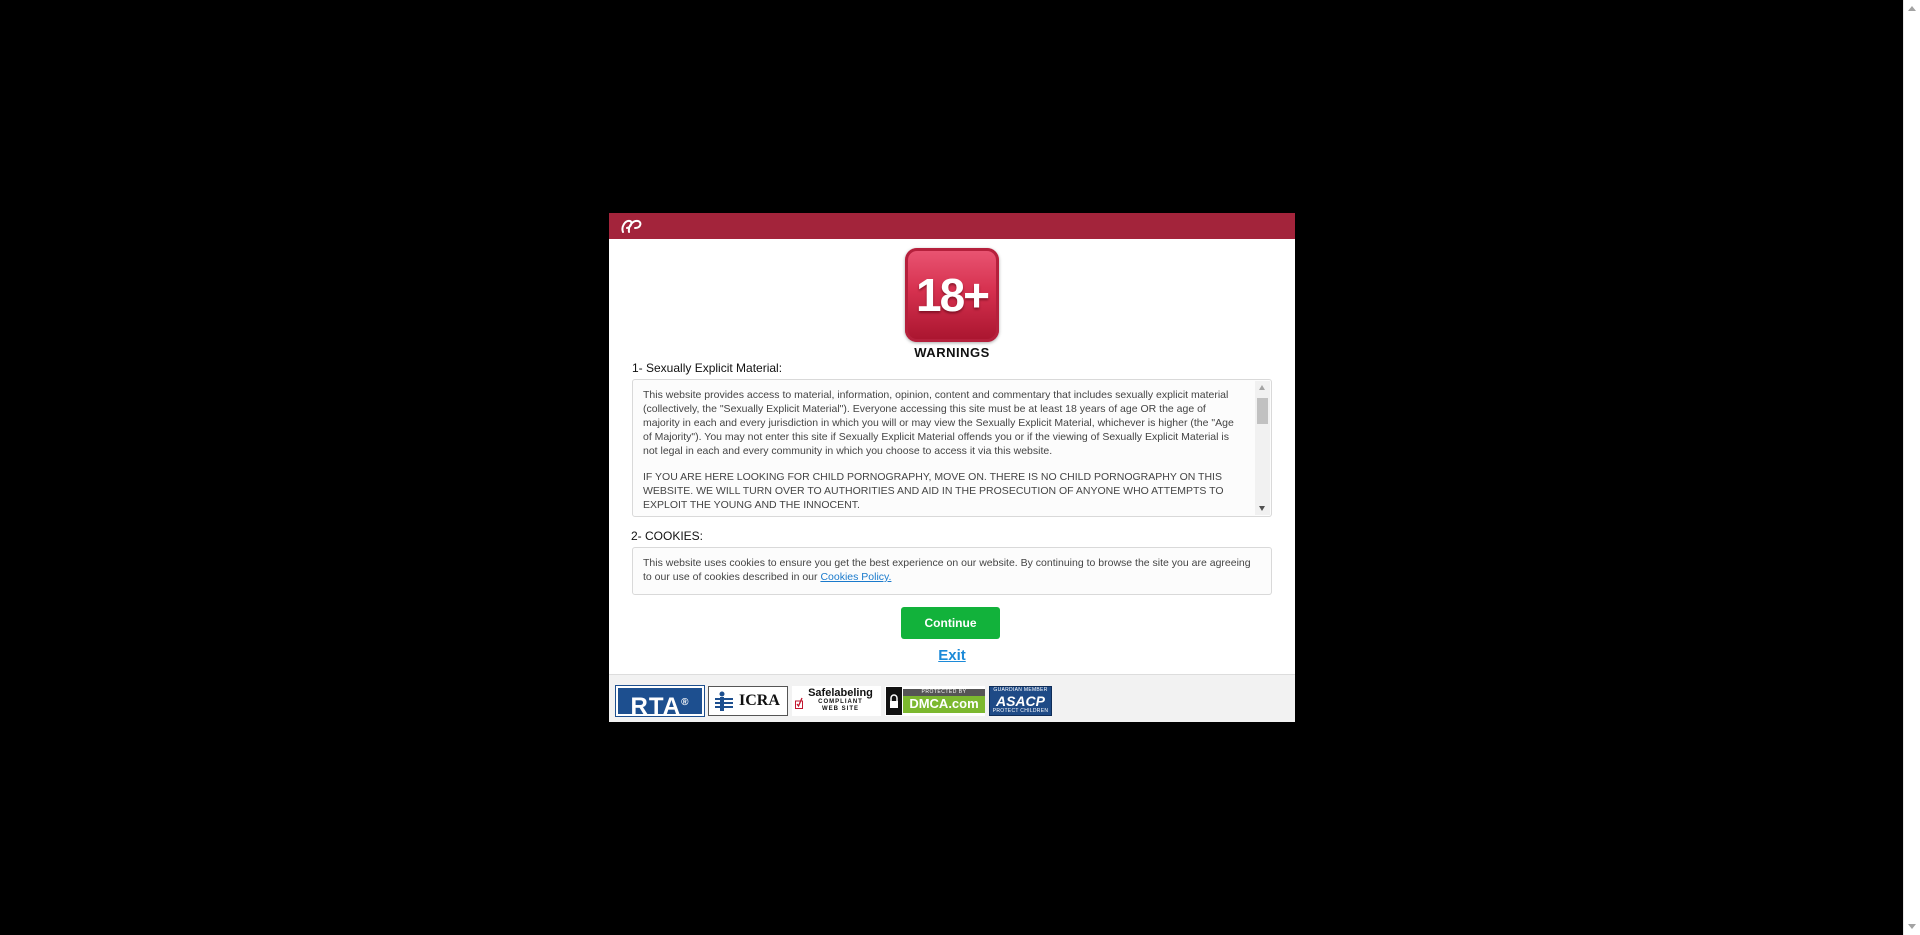 The image size is (1920, 935). What do you see at coordinates (840, 709) in the screenshot?
I see `safelabeling-sub2: WEB SITE` at bounding box center [840, 709].